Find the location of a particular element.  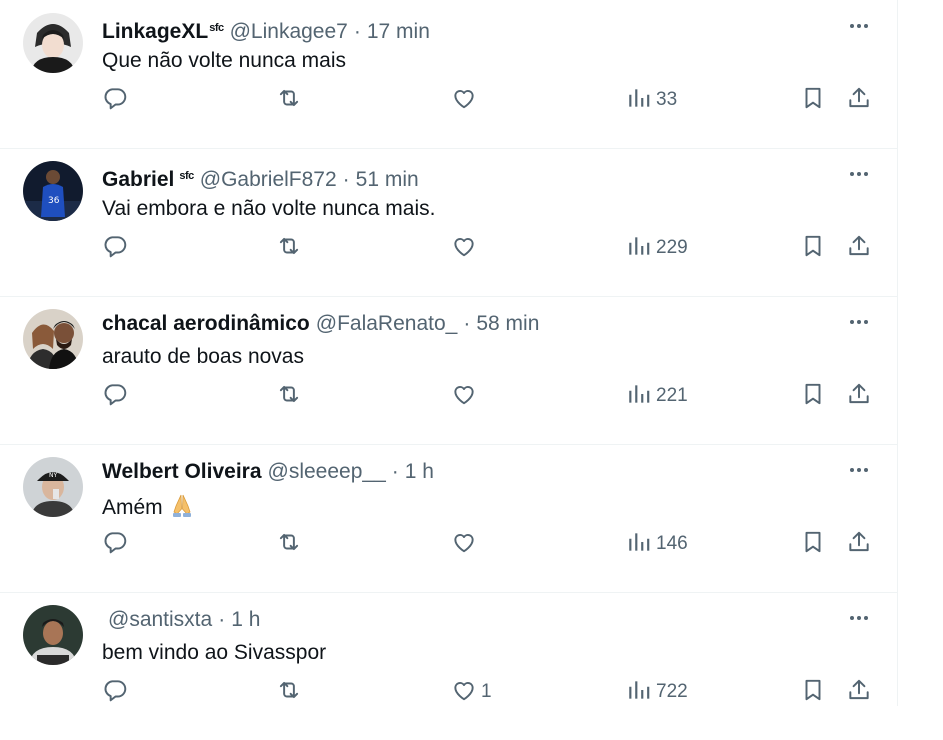

action-bar: 221 is located at coordinates (448, 396).